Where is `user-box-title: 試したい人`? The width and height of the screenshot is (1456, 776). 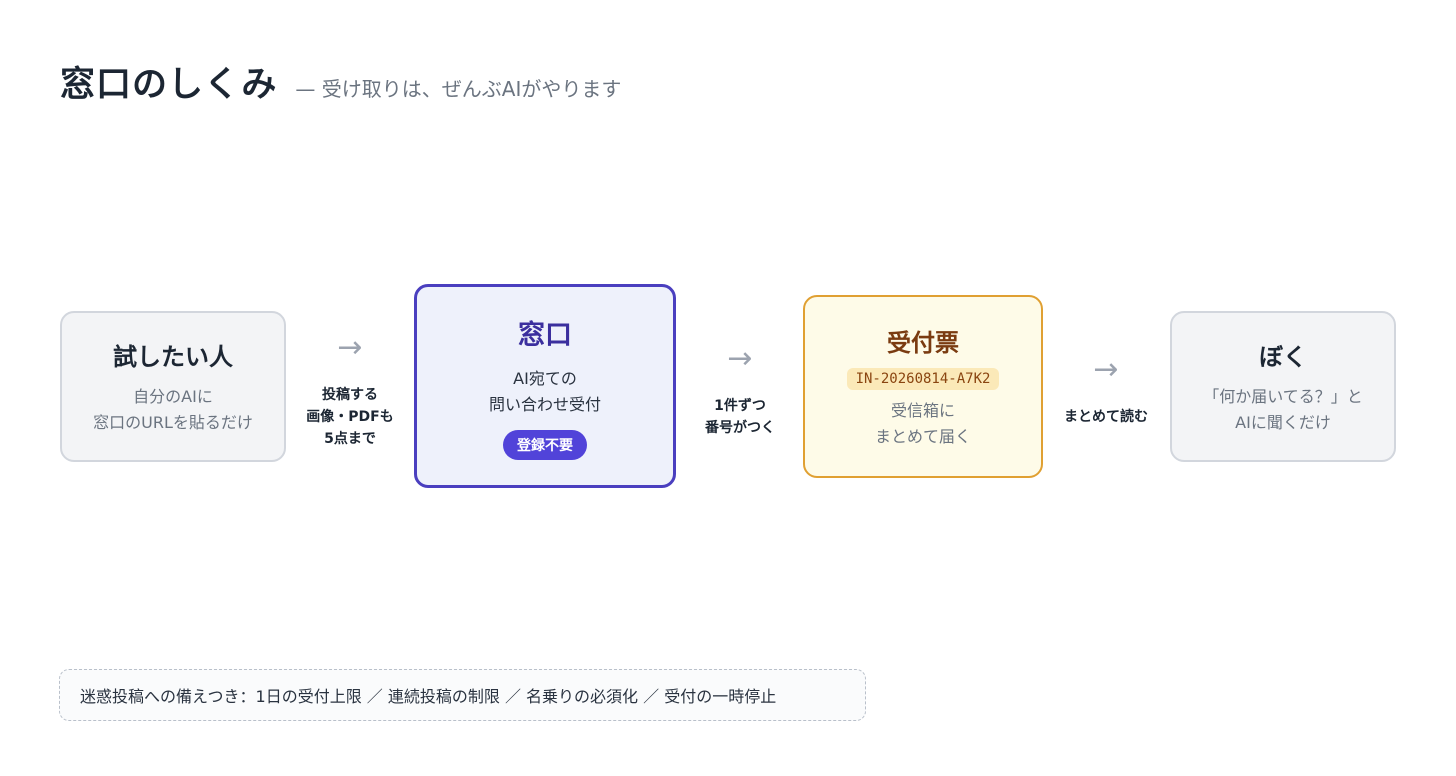 user-box-title: 試したい人 is located at coordinates (173, 357).